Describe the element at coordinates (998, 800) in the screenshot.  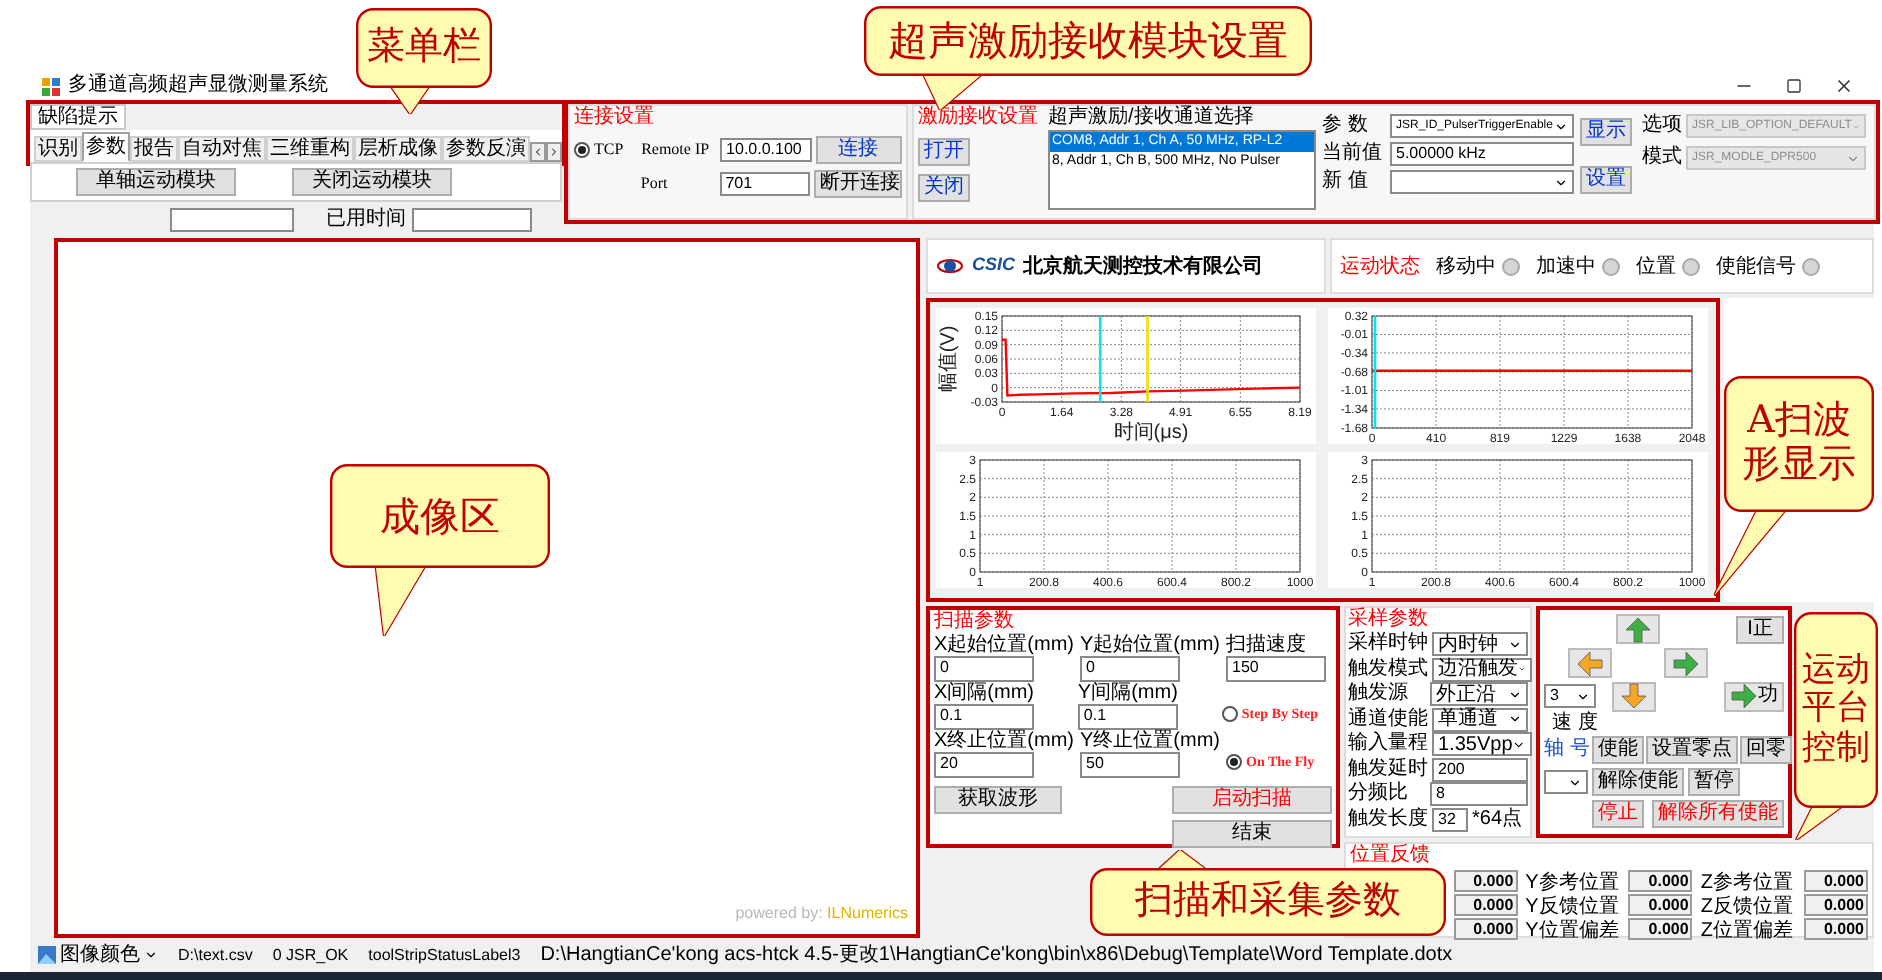
I see `button: 获取波形` at that location.